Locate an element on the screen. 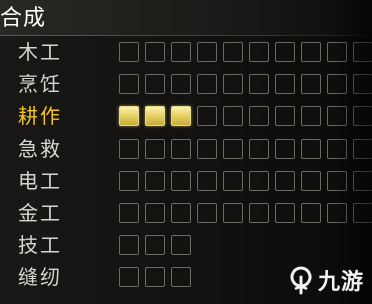 The height and width of the screenshot is (304, 372). skill-row: 技工 is located at coordinates (186, 245).